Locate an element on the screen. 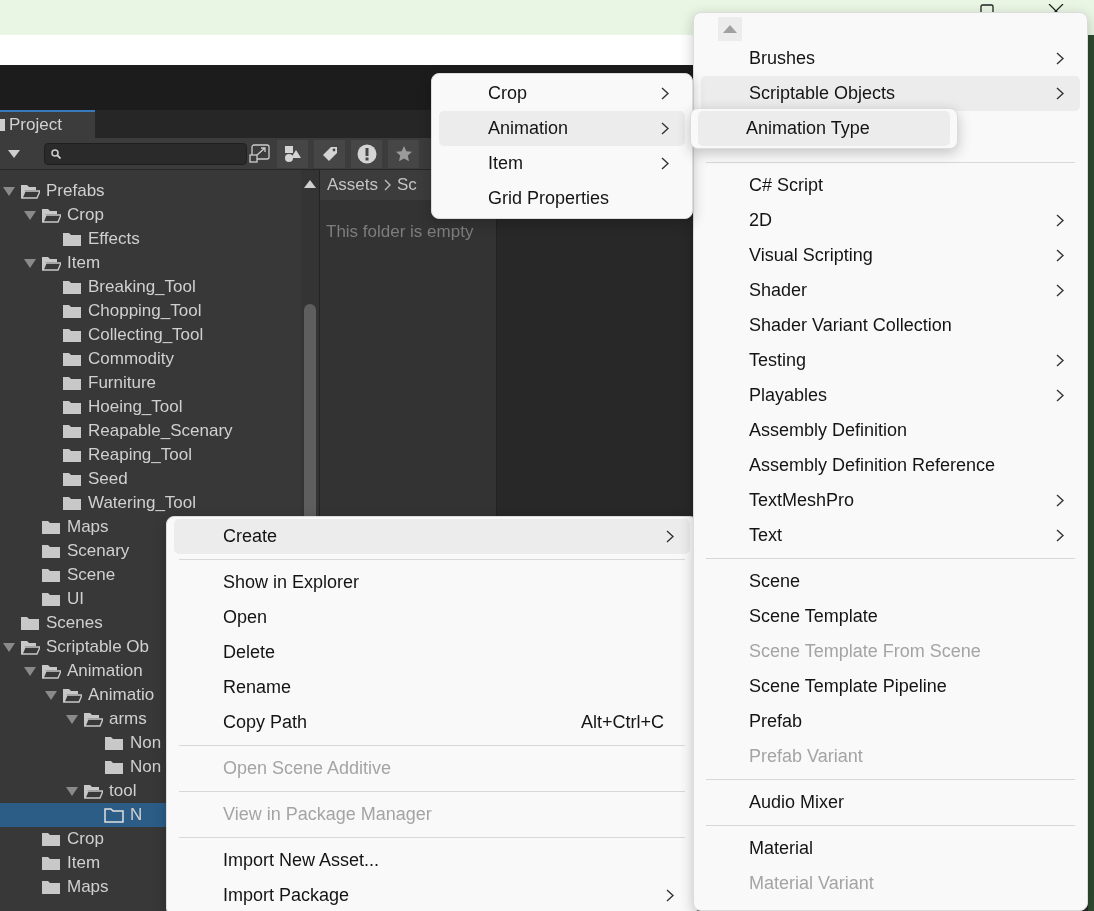  folder-name: Animatio is located at coordinates (121, 695).